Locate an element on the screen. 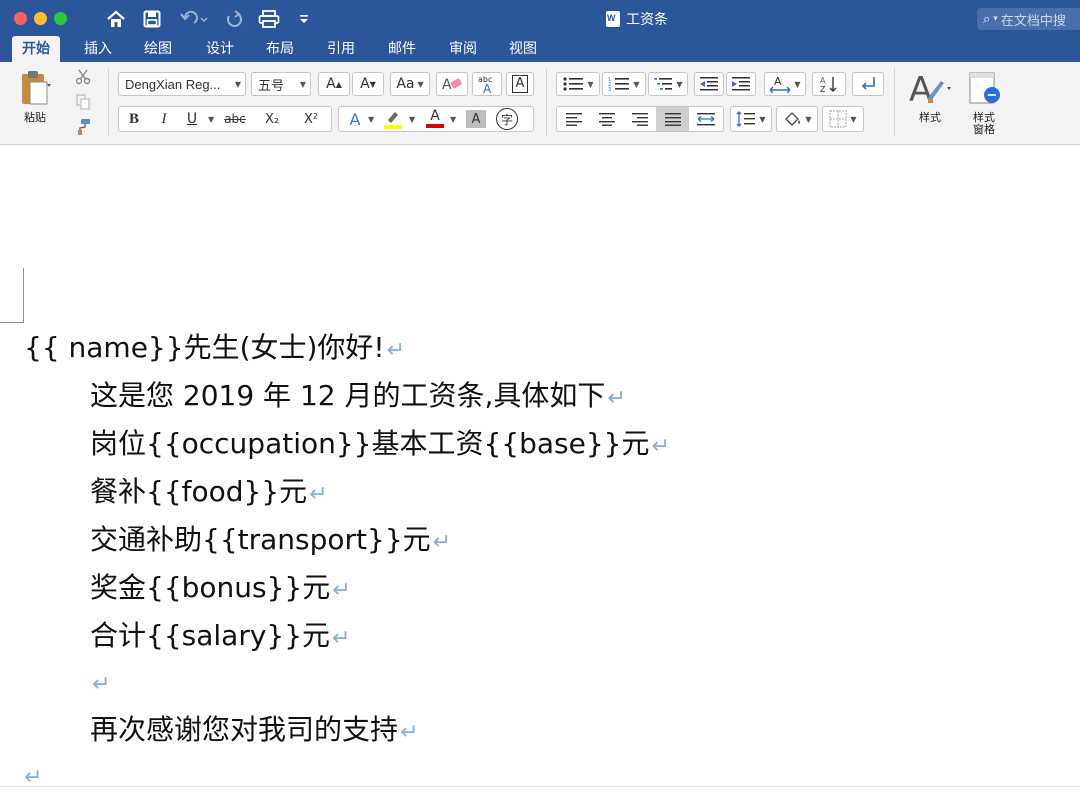  home-icon is located at coordinates (116, 19).